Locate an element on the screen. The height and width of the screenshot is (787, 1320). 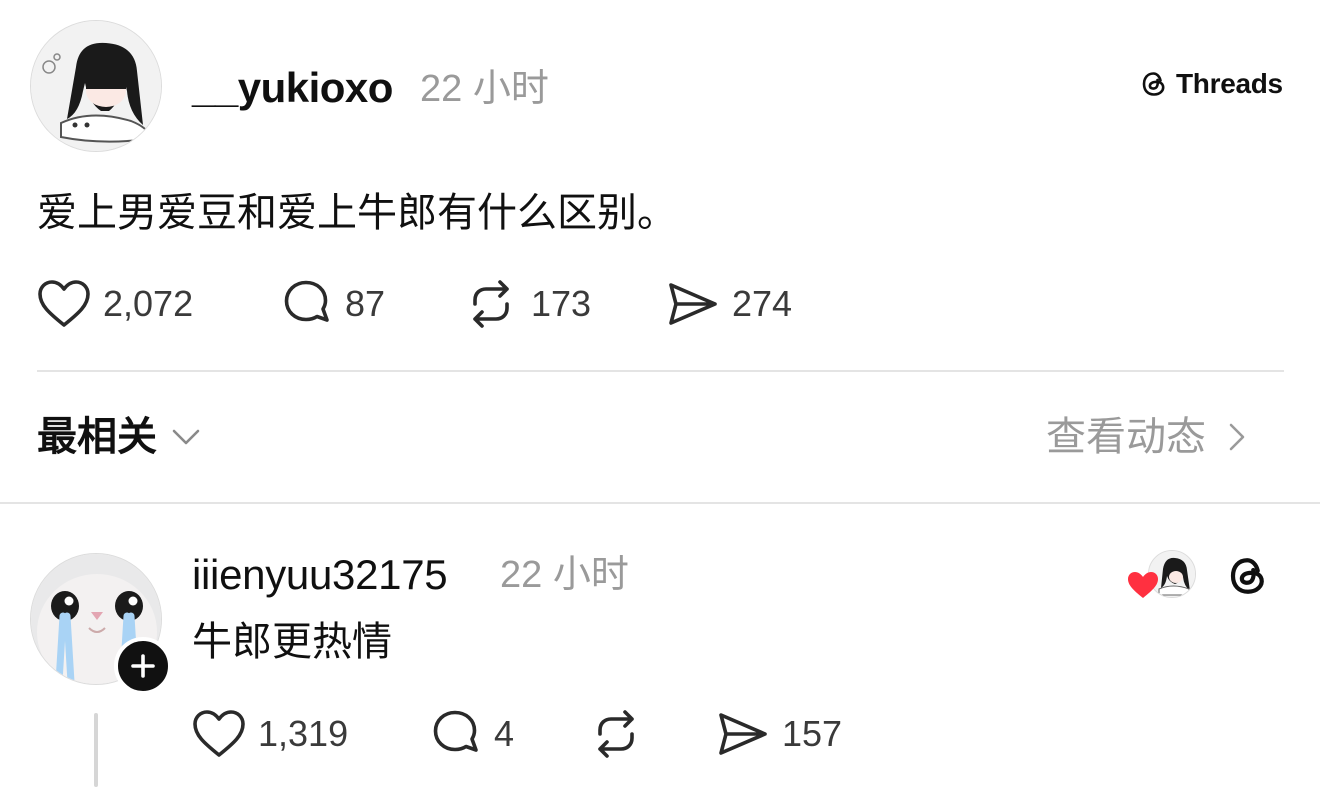
post-repost-count: 173 is located at coordinates (561, 303).